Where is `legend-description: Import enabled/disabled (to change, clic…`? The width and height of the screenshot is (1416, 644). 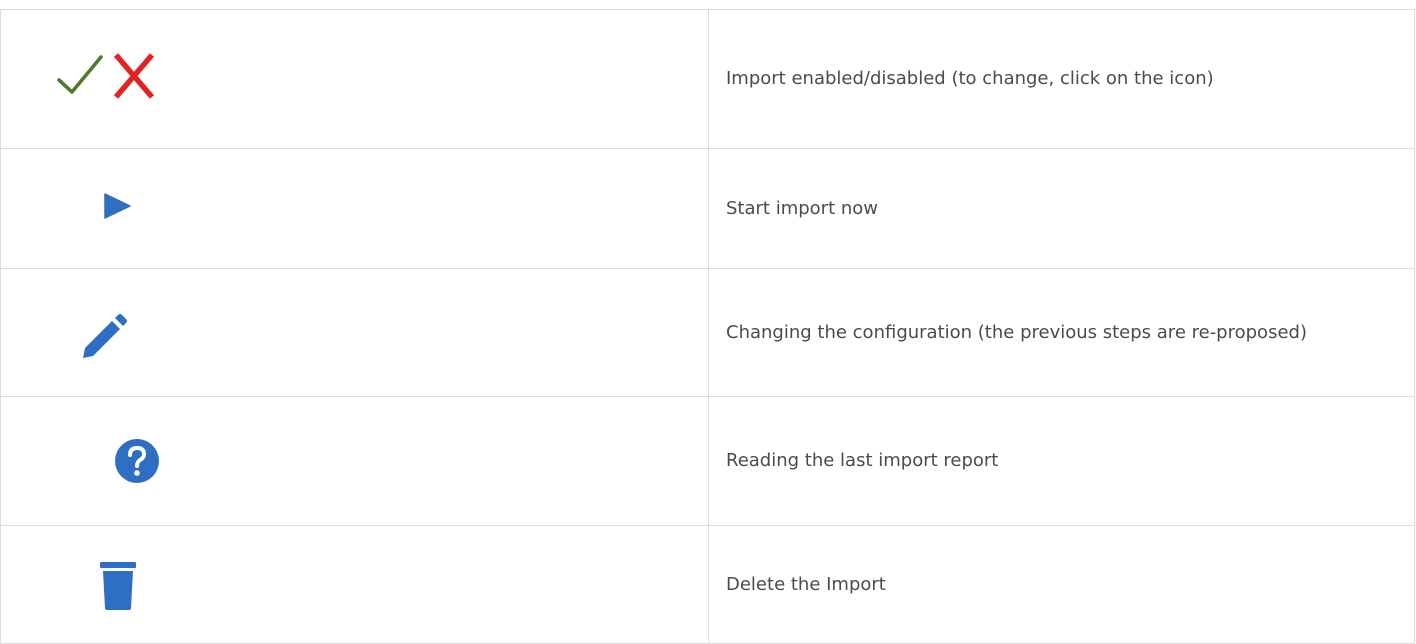 legend-description: Import enabled/disabled (to change, clic… is located at coordinates (1061, 79).